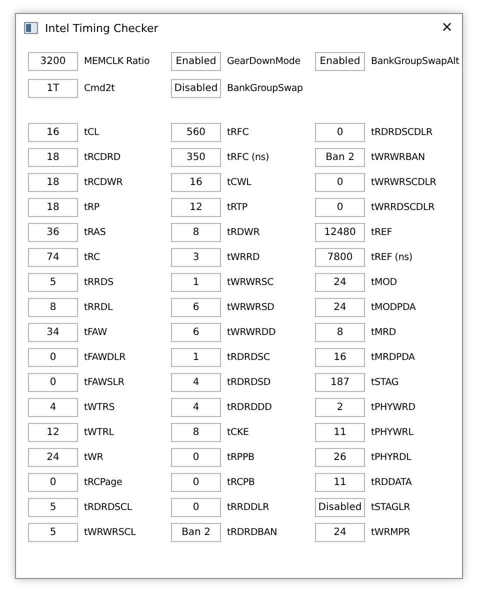  Describe the element at coordinates (243, 232) in the screenshot. I see `field-label: tRDWR` at that location.